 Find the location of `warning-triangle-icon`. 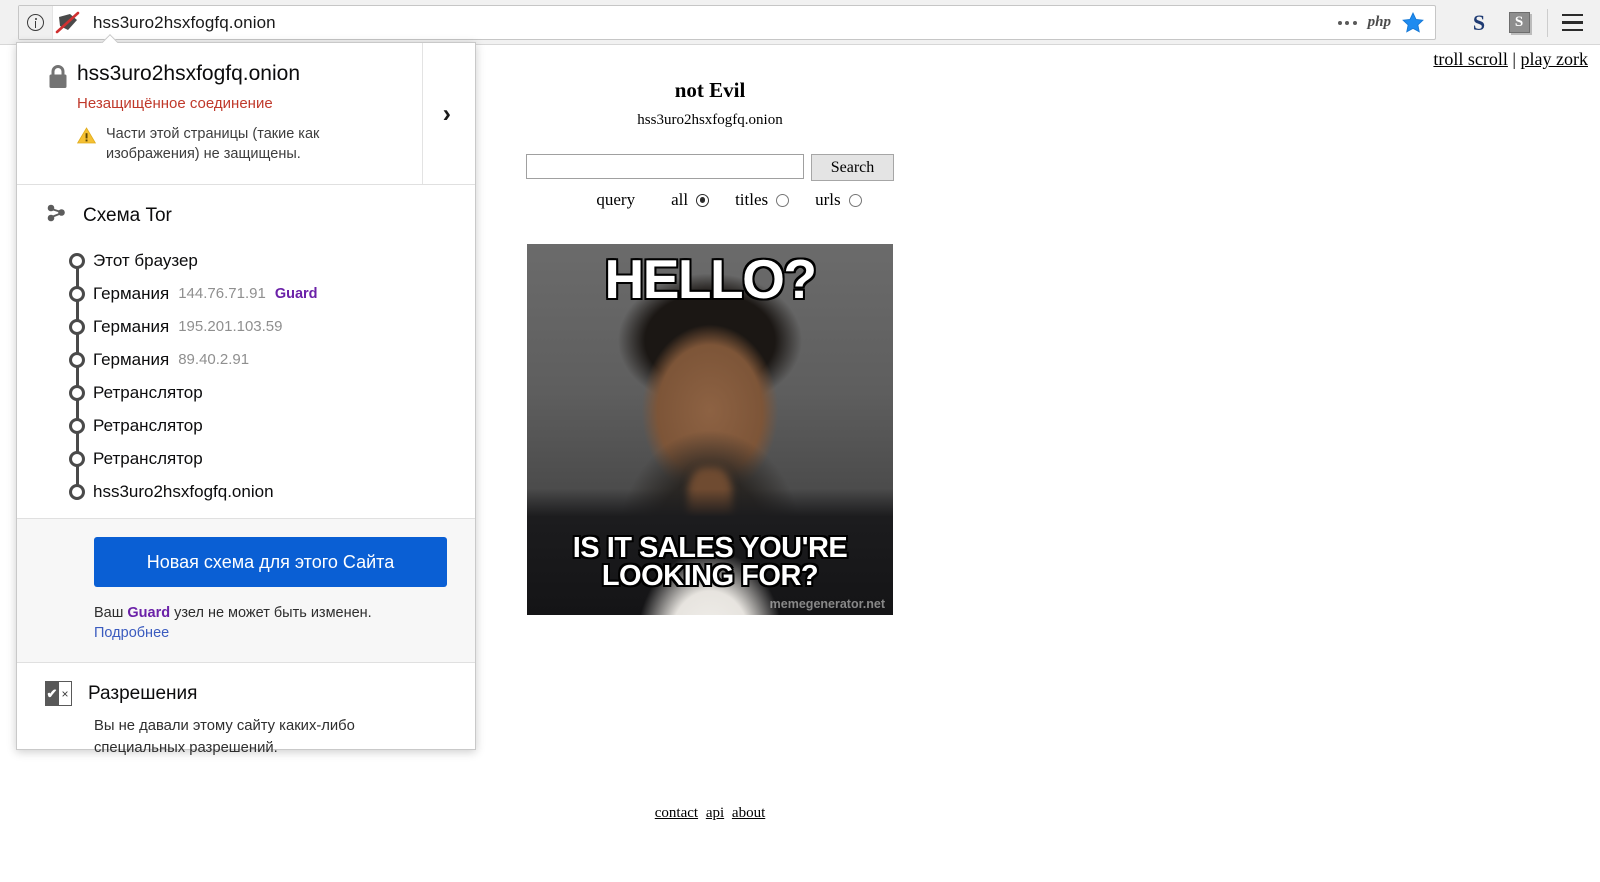

warning-triangle-icon is located at coordinates (86, 138).